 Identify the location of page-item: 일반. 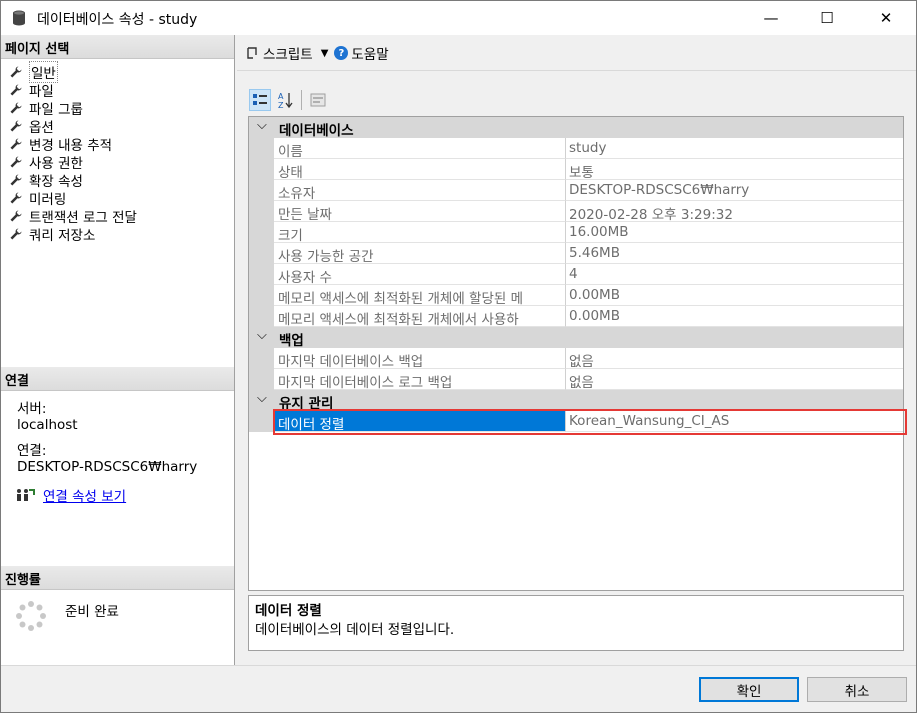
(117, 72).